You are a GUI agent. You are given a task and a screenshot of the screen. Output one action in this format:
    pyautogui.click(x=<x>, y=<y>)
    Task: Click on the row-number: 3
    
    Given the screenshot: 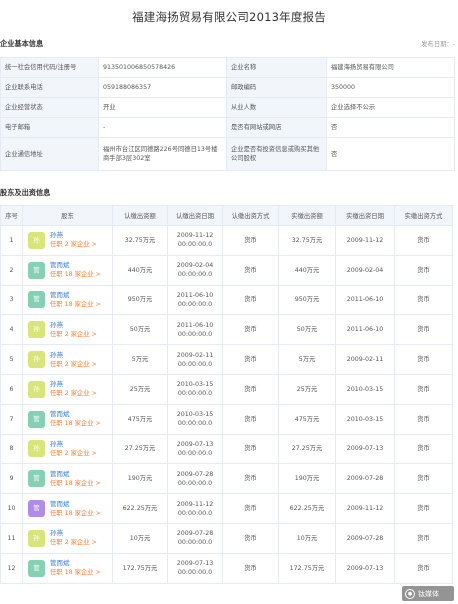 What is the action you would take?
    pyautogui.click(x=11, y=300)
    